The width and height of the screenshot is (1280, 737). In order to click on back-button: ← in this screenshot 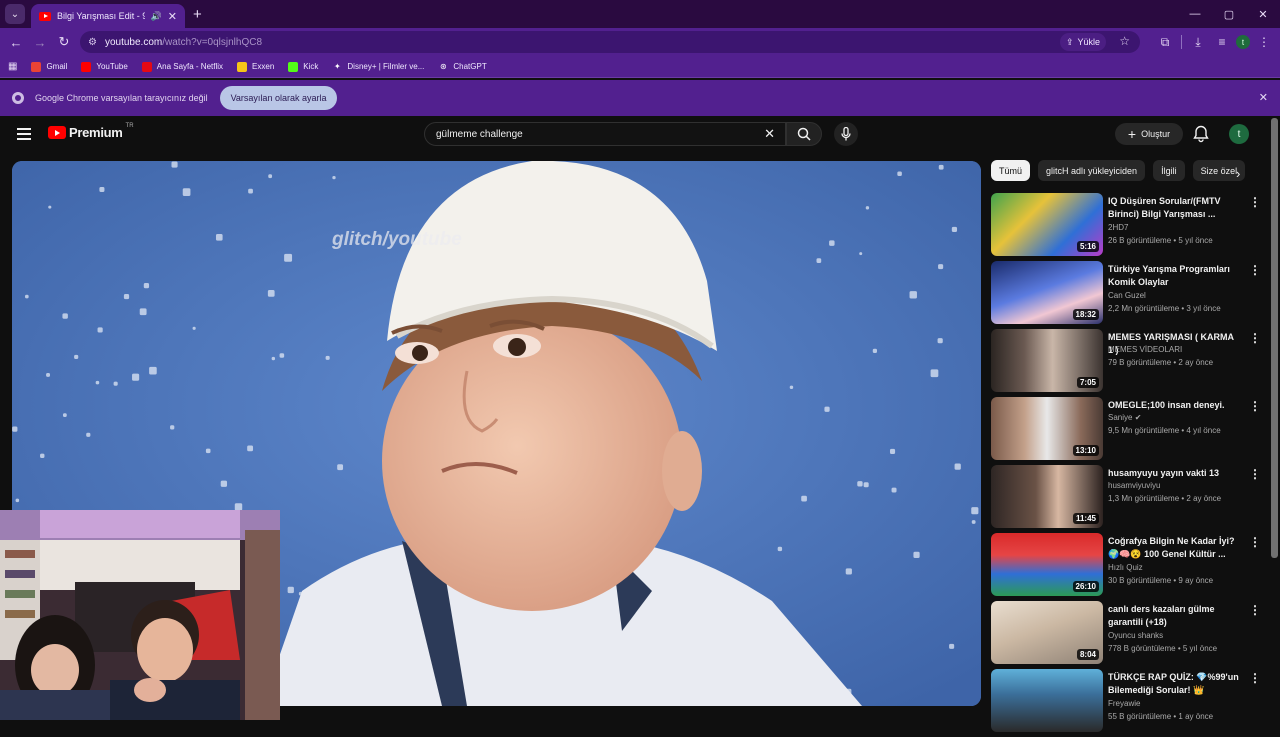, I will do `click(16, 42)`.